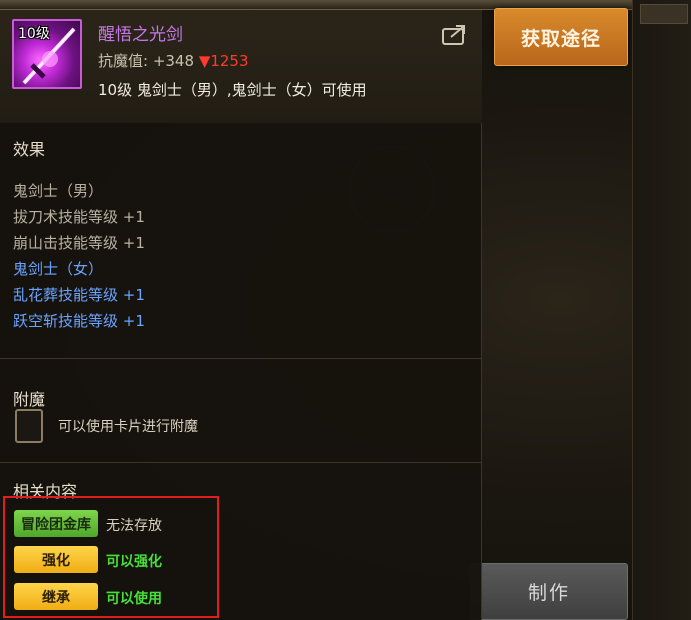 The height and width of the screenshot is (620, 691). What do you see at coordinates (146, 61) in the screenshot?
I see `anti-magic-label: 抗魔值: +348` at bounding box center [146, 61].